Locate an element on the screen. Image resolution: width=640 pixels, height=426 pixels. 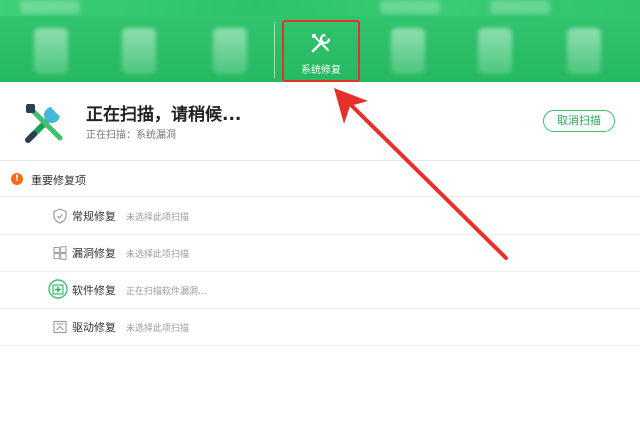
tab-system-repair: 系统修复 is located at coordinates (321, 51).